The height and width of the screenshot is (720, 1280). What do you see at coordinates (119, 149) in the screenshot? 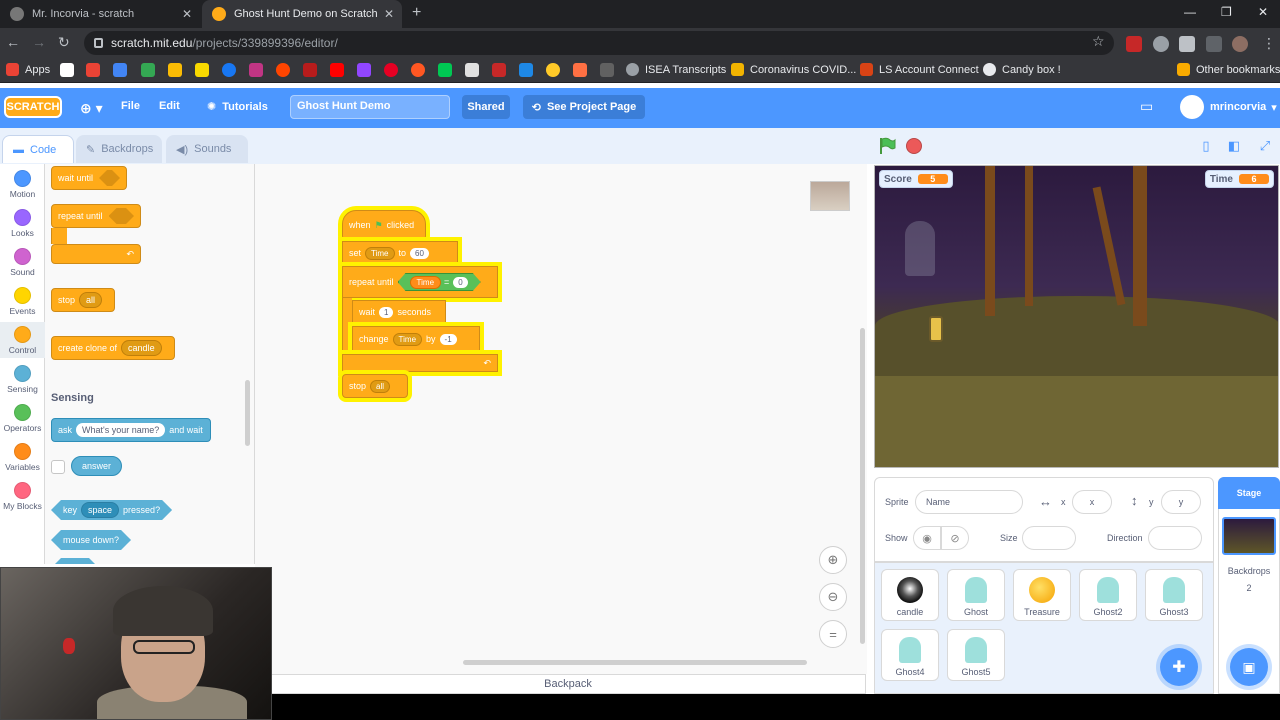
I see `tab-backdrops: ✎ Backdrops` at bounding box center [119, 149].